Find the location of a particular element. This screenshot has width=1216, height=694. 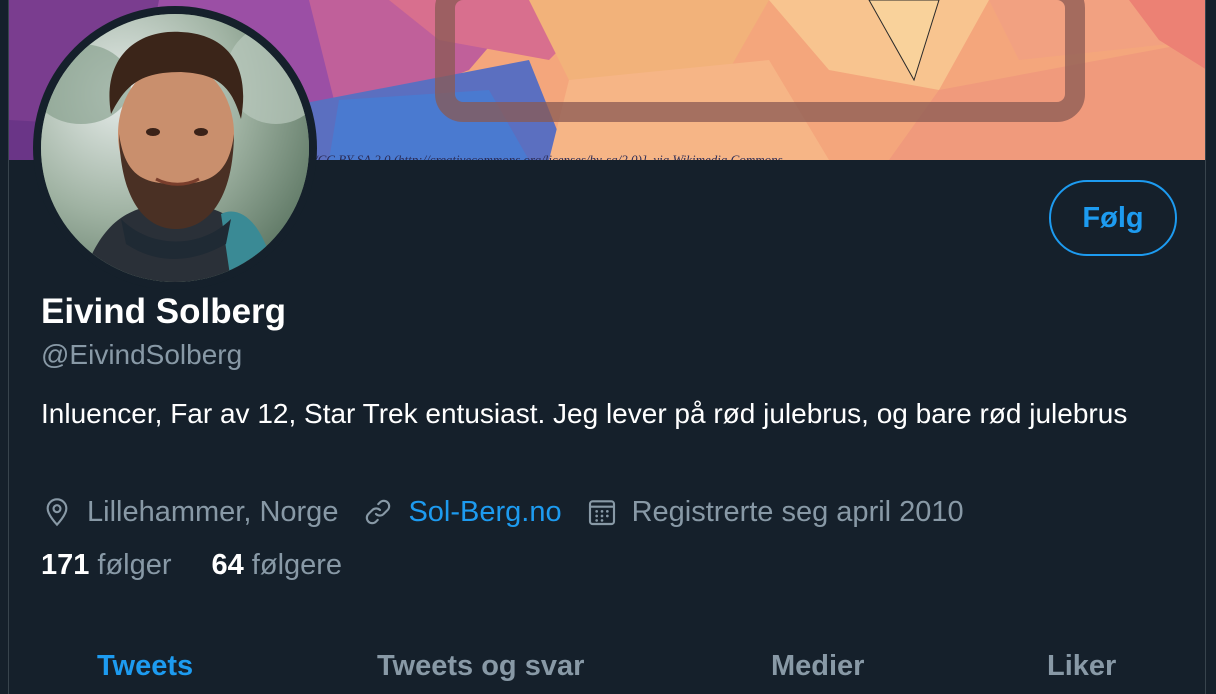

profile-tabs: Tweets Tweets og svar Medier Liker is located at coordinates (607, 667).